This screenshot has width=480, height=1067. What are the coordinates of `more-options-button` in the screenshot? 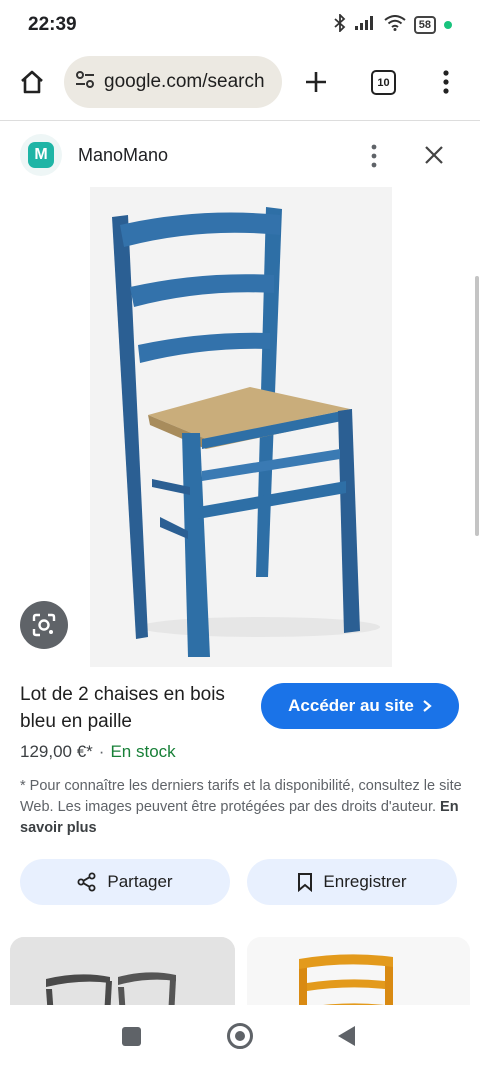 It's located at (374, 156).